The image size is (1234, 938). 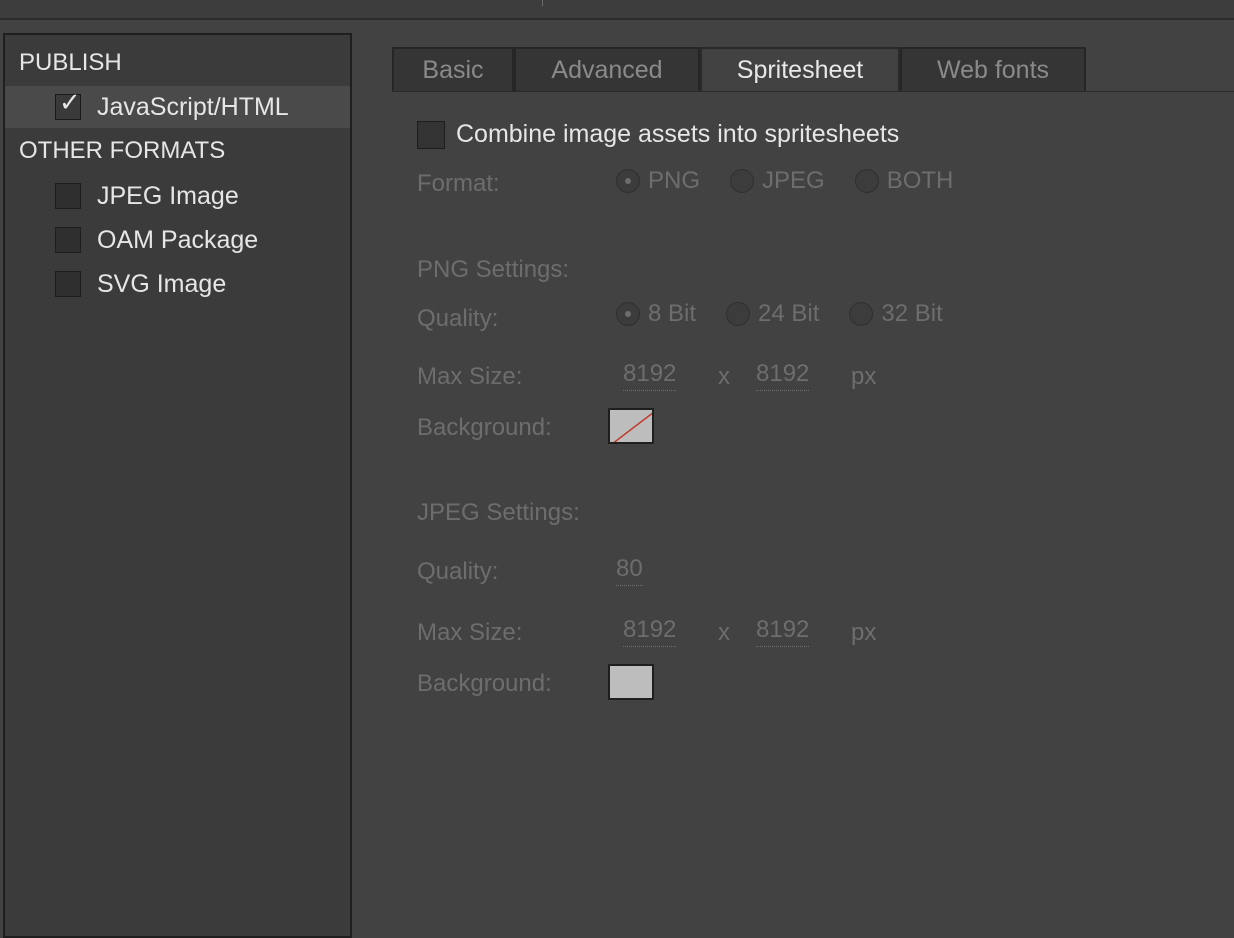 I want to click on other-formats-heading: OTHER FORMATS, so click(x=122, y=150).